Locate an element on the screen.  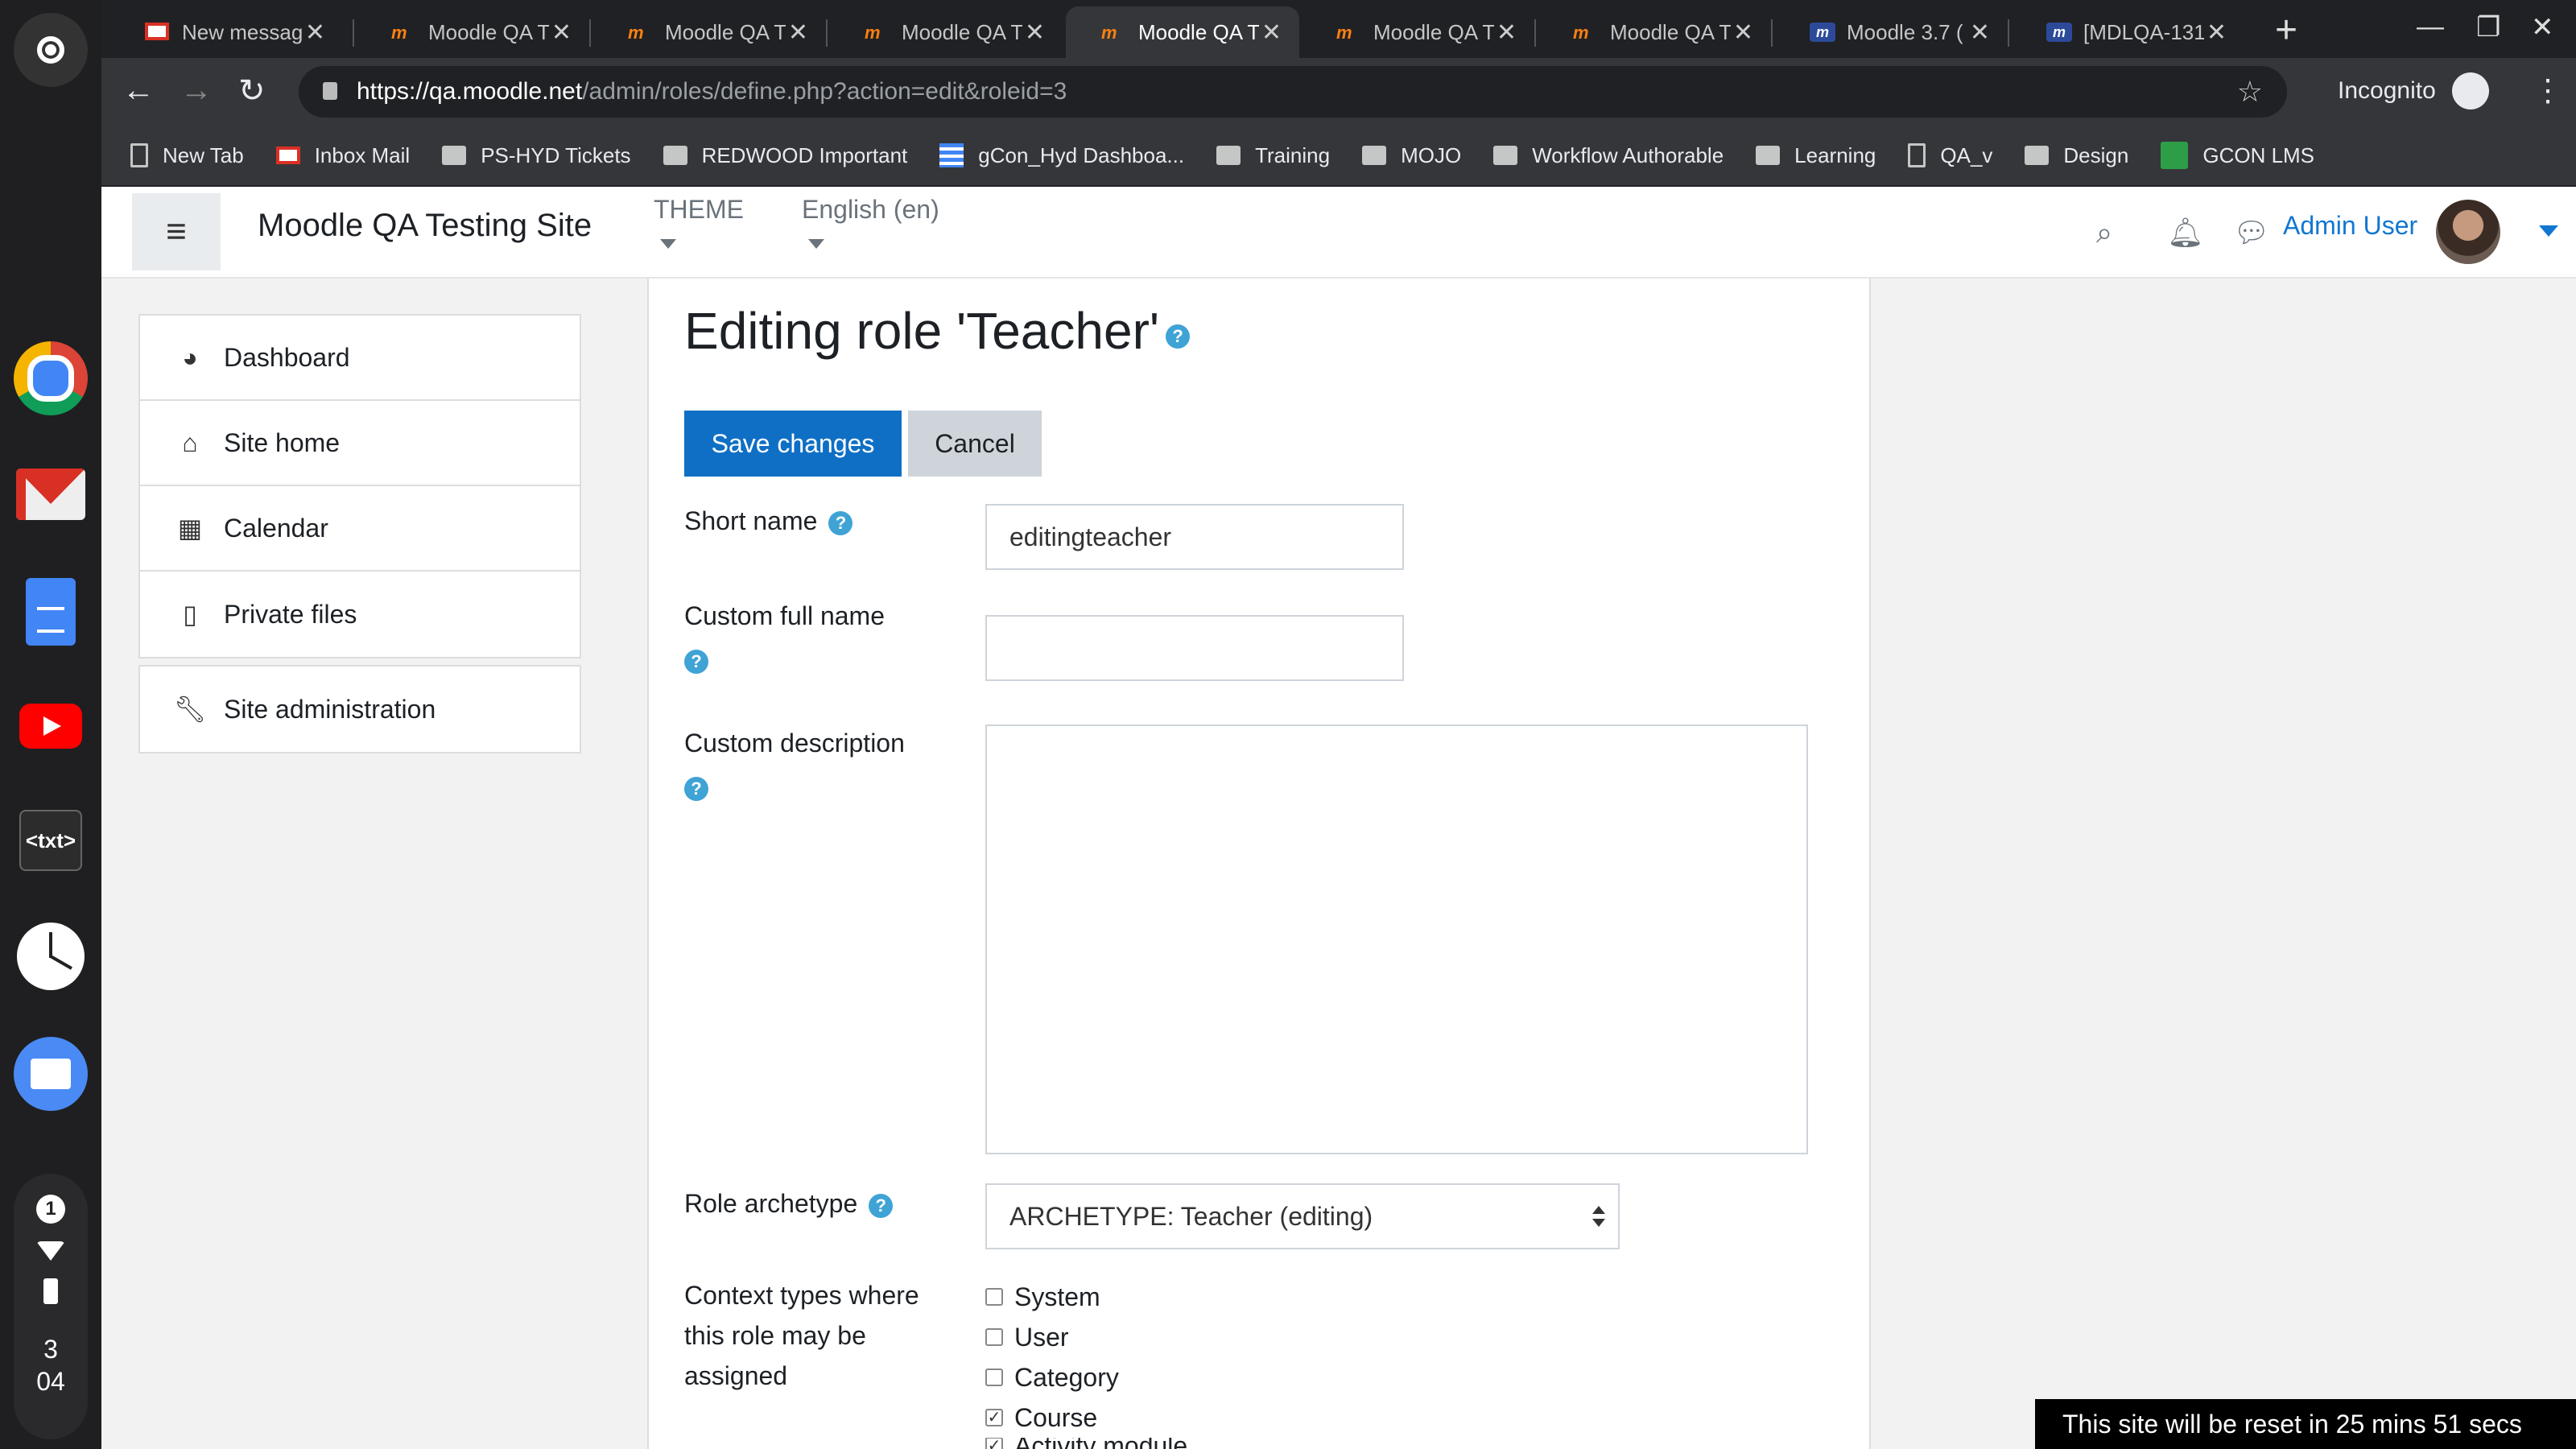
context-checkbox-activity-module: ✓ Activity module is located at coordinates (1086, 1443).